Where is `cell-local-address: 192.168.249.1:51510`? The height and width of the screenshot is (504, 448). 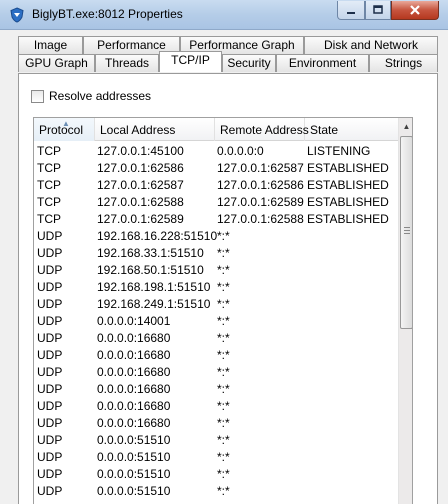 cell-local-address: 192.168.249.1:51510 is located at coordinates (154, 304).